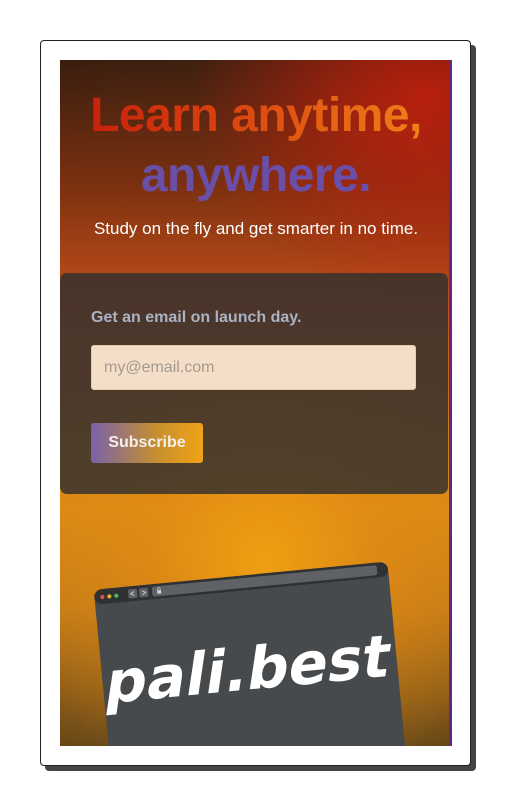  I want to click on right-edge-border, so click(450, 403).